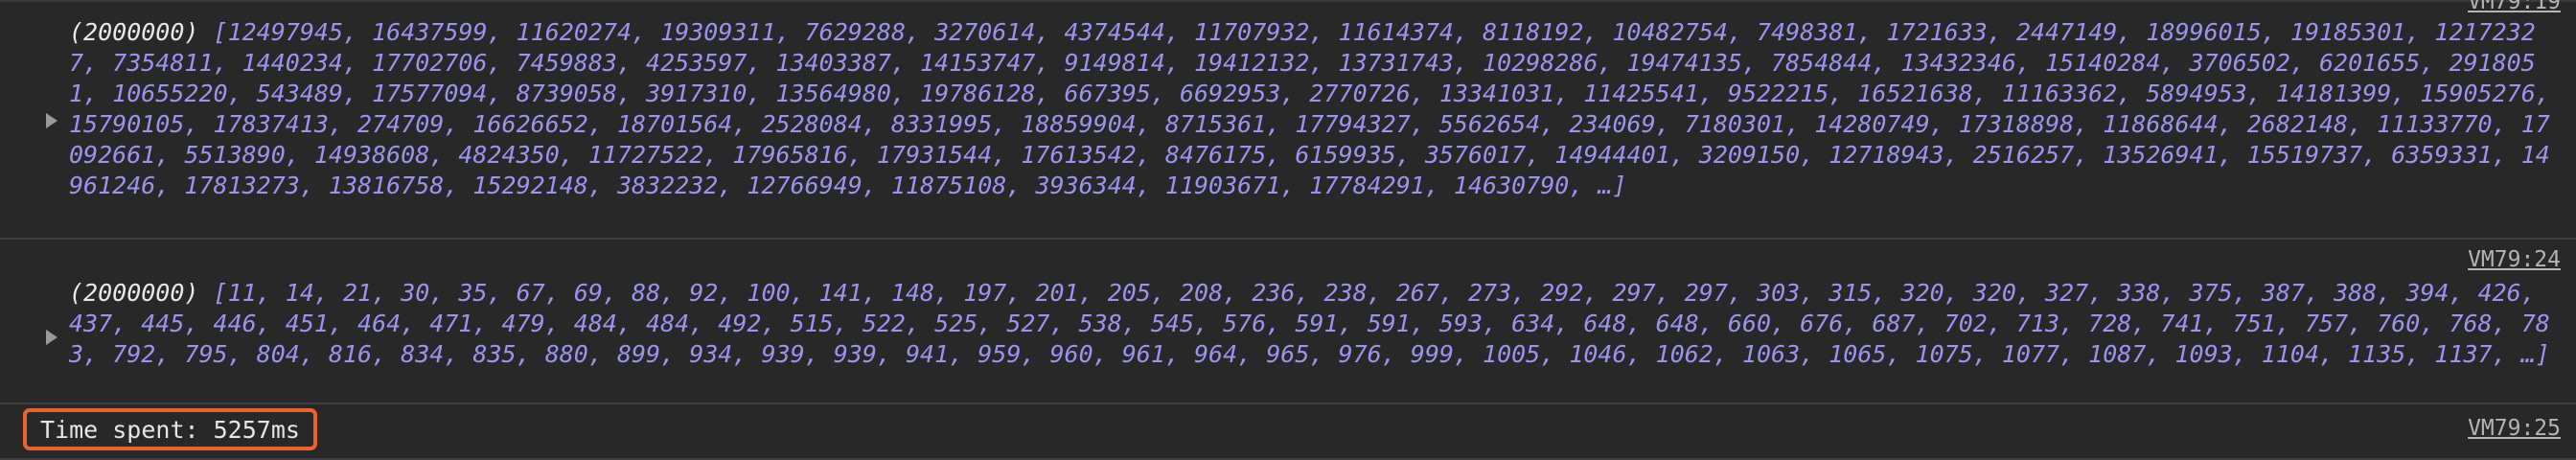 The width and height of the screenshot is (2576, 460). Describe the element at coordinates (2514, 7) in the screenshot. I see `source-link: VM79:19` at that location.